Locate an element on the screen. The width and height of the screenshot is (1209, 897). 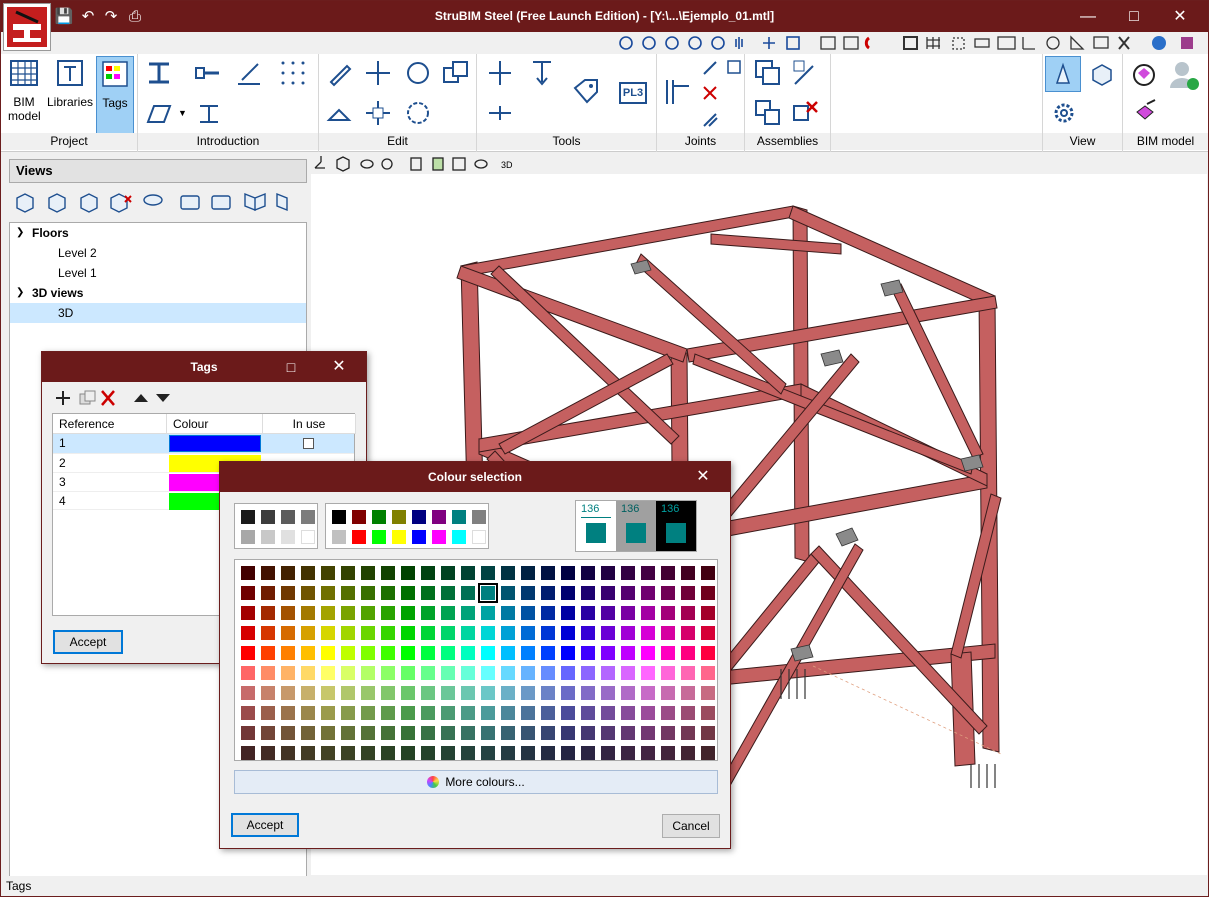
align-icon is located at coordinates (500, 73).